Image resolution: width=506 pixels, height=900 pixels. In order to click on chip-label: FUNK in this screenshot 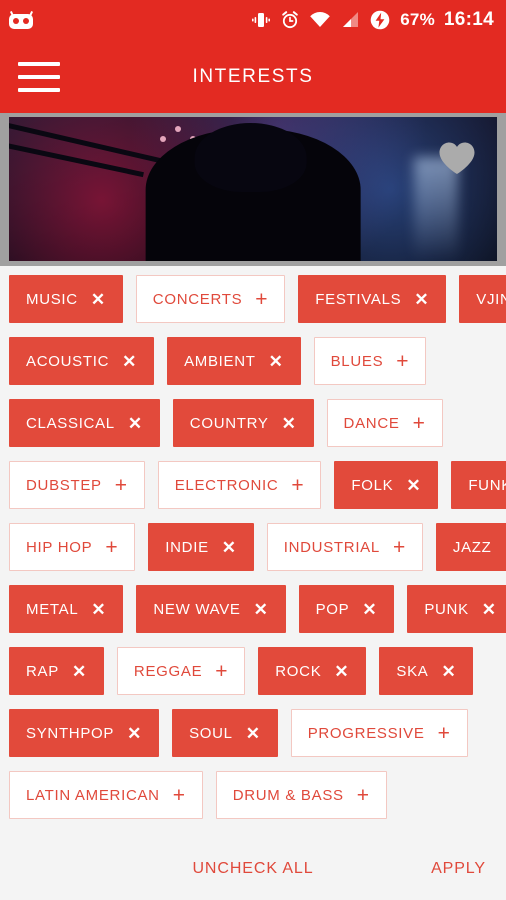, I will do `click(487, 485)`.